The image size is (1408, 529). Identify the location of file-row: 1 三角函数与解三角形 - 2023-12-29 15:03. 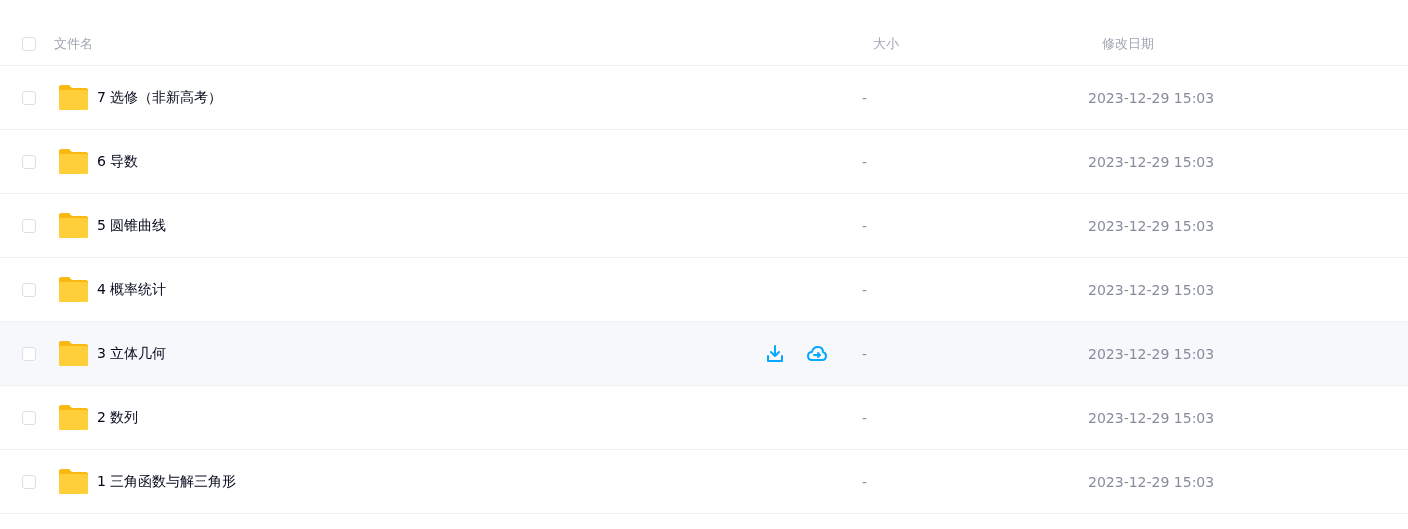
(704, 482).